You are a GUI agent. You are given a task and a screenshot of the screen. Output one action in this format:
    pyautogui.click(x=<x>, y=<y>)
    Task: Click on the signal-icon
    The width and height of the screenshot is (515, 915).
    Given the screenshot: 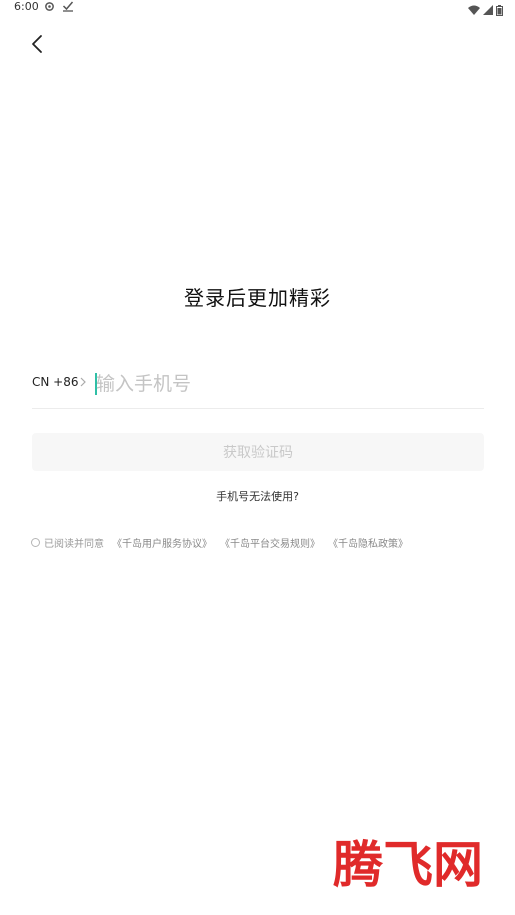 What is the action you would take?
    pyautogui.click(x=488, y=10)
    